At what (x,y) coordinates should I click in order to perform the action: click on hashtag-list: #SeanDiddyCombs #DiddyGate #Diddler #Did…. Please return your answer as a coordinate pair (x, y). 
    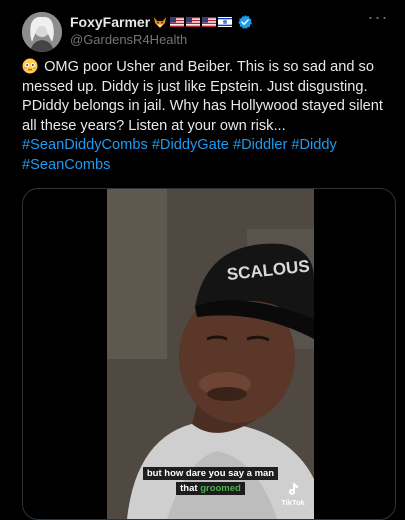
    Looking at the image, I should click on (208, 155).